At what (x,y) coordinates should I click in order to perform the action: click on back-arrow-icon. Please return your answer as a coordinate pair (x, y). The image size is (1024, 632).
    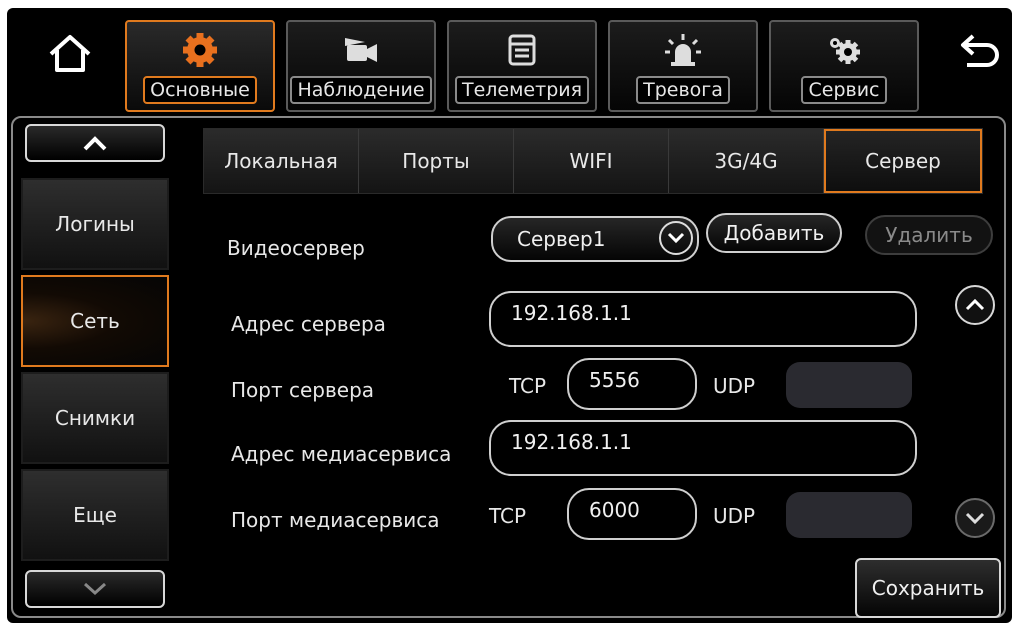
    Looking at the image, I should click on (980, 50).